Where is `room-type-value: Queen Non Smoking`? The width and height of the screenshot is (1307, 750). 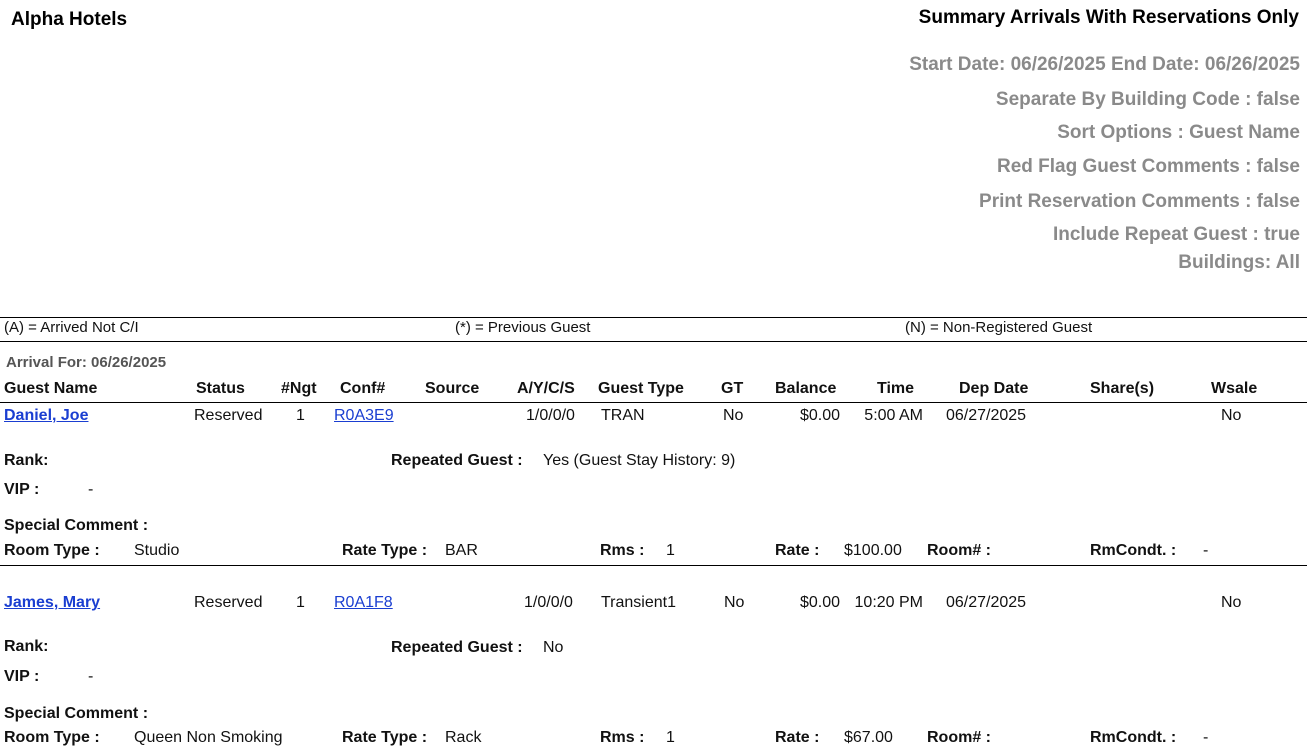 room-type-value: Queen Non Smoking is located at coordinates (208, 737).